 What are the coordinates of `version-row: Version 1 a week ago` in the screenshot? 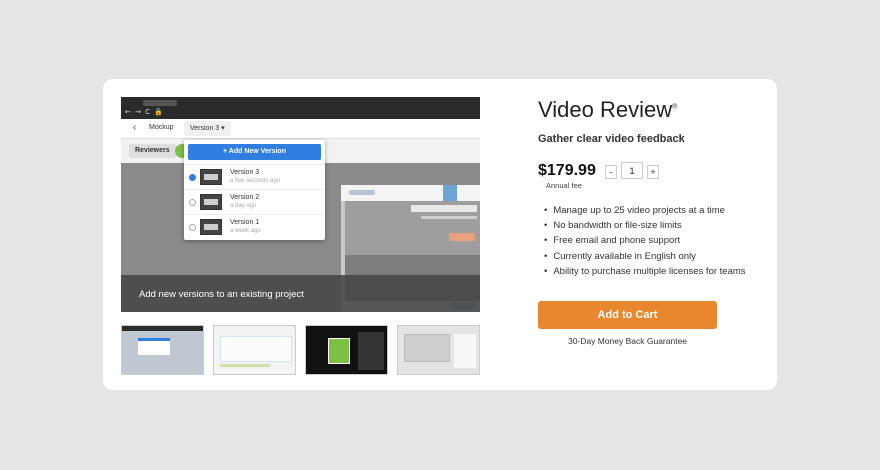 It's located at (254, 226).